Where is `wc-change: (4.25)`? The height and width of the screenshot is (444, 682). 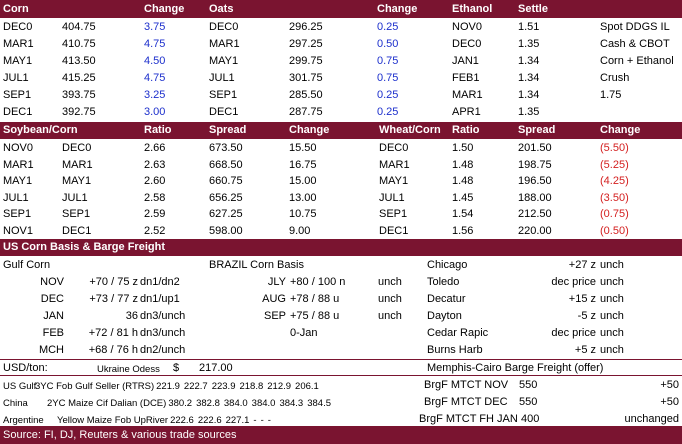 wc-change: (4.25) is located at coordinates (614, 181).